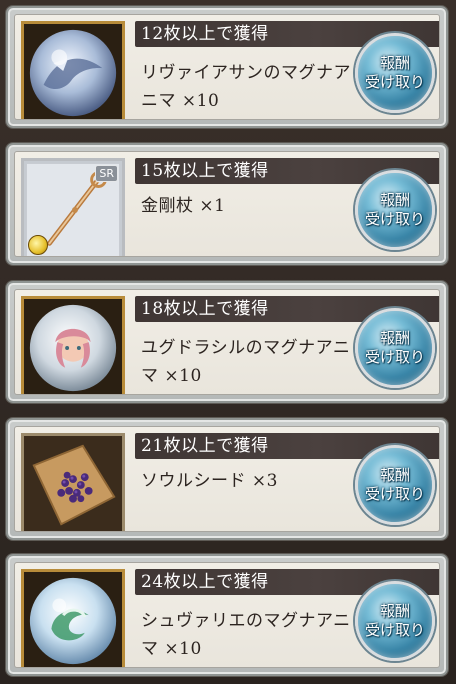 The image size is (456, 684). Describe the element at coordinates (246, 635) in the screenshot. I see `reward-item-name: シュヴァリエのマグナアニマ ×10` at that location.